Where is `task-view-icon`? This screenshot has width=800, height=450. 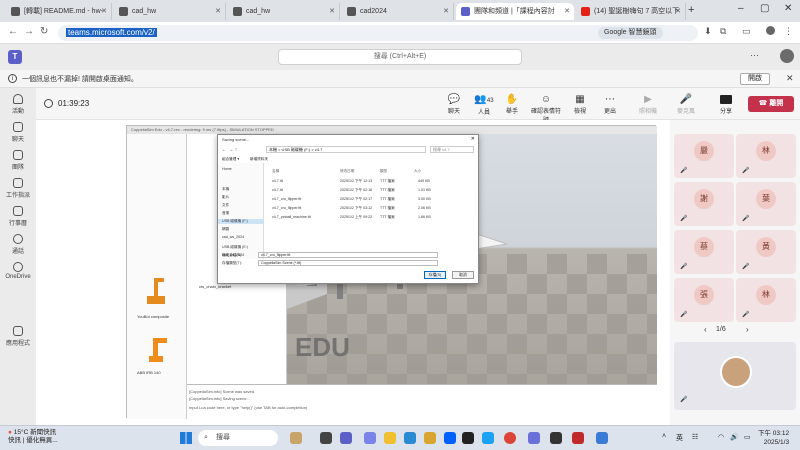
task-view-icon is located at coordinates (326, 438).